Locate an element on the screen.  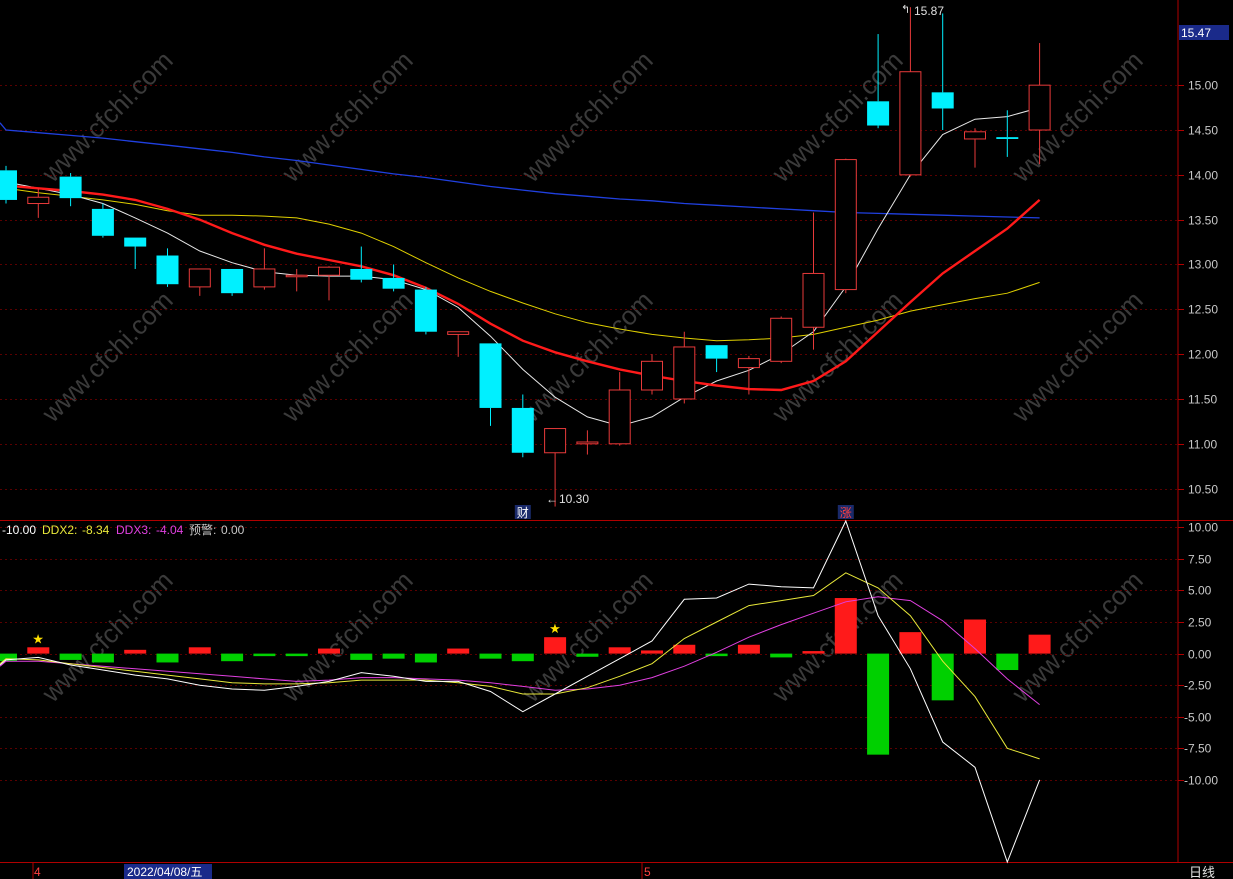
event-marker-0: 财 is located at coordinates (523, 513).